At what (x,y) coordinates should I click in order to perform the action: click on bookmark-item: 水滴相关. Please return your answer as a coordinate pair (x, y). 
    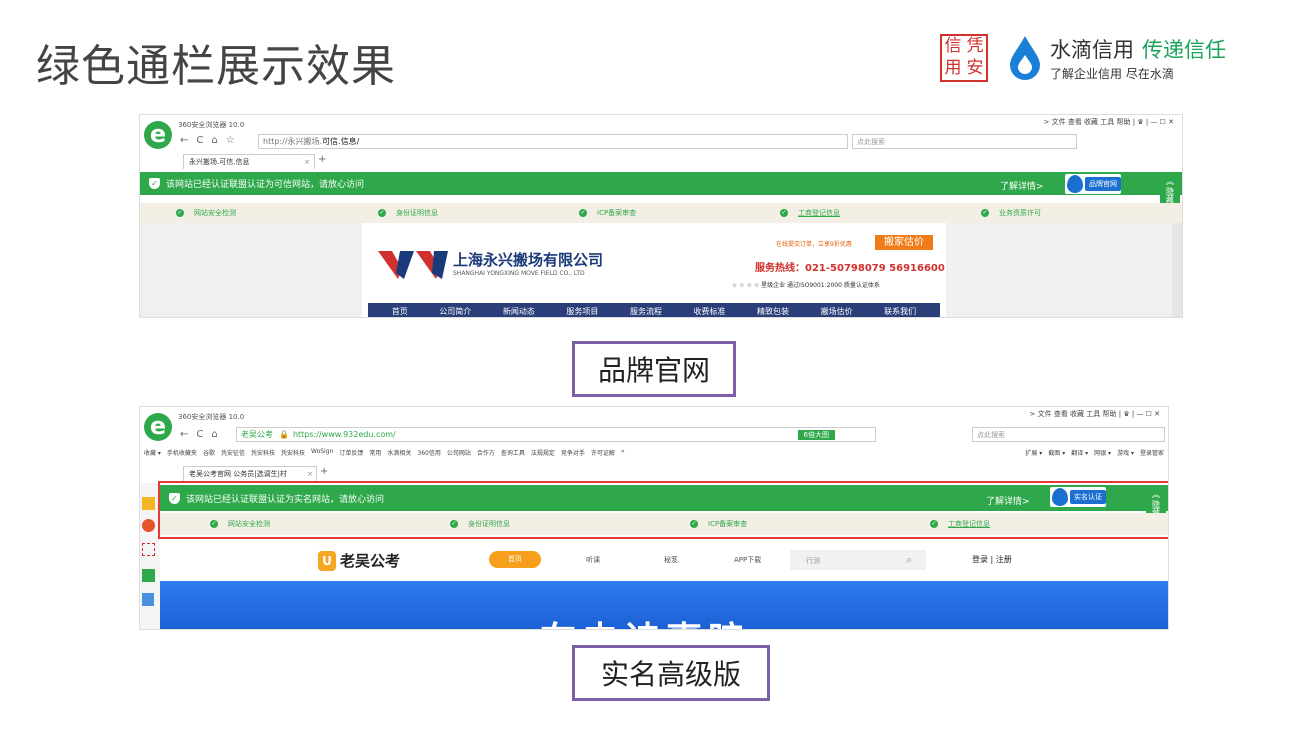
    Looking at the image, I should click on (399, 452).